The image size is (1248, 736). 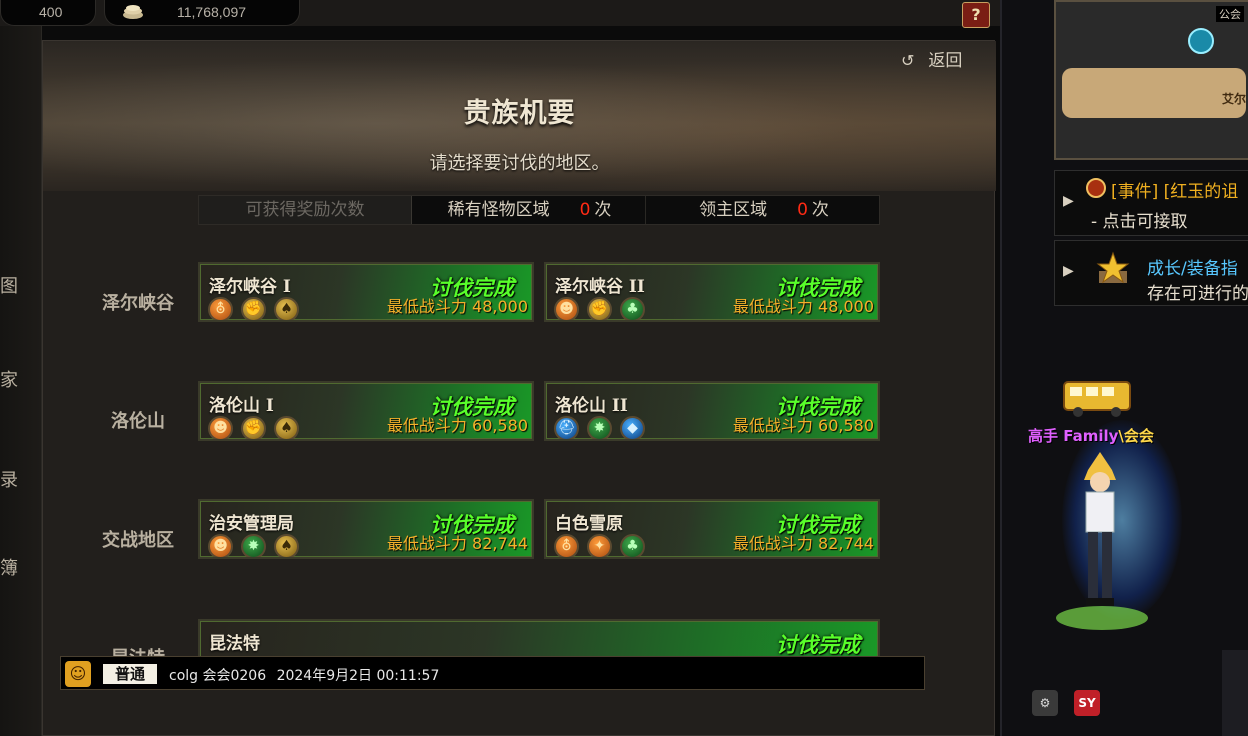 I want to click on stage-icons: ☻ ✸ ♠, so click(x=257, y=545).